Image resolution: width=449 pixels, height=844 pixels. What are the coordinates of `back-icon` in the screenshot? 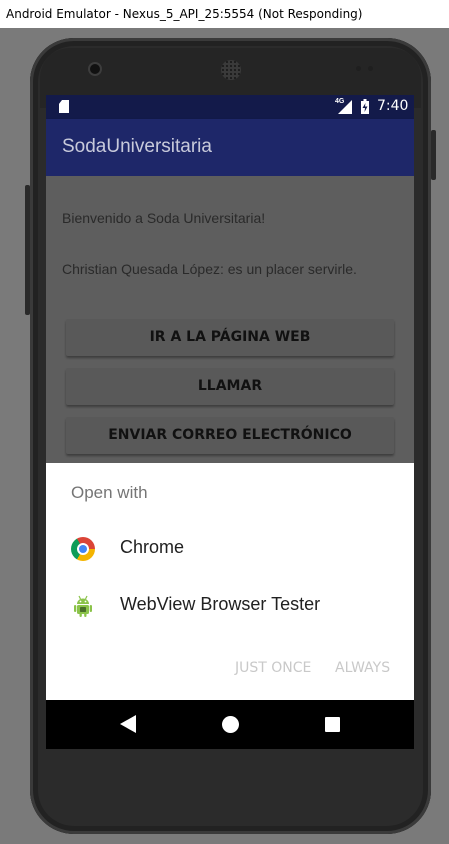 It's located at (128, 724).